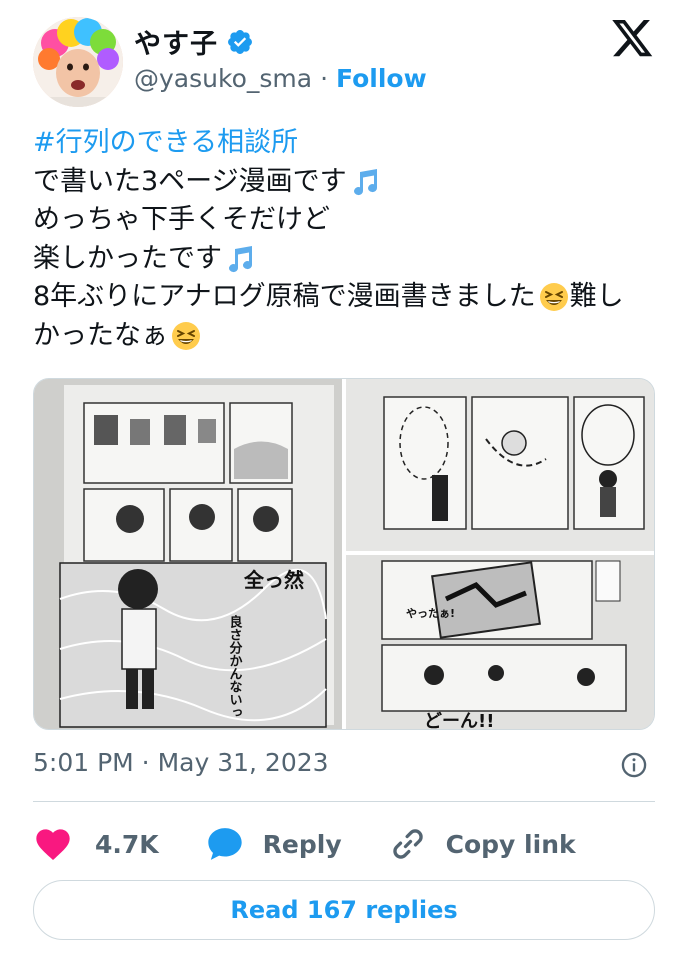  What do you see at coordinates (190, 181) in the screenshot?
I see `tweet-line-text: で書いた3ページ漫画です` at bounding box center [190, 181].